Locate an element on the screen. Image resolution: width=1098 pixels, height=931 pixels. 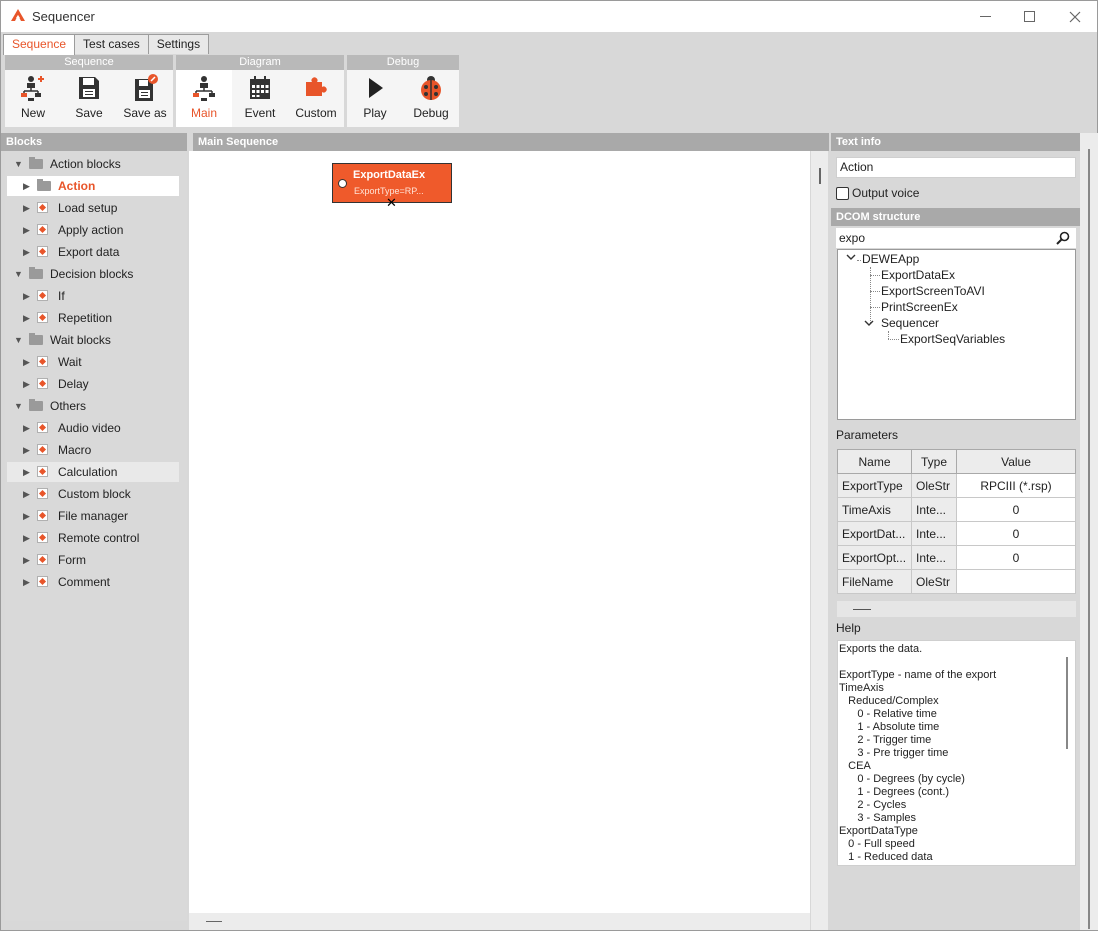
new-button: New is located at coordinates (33, 98).